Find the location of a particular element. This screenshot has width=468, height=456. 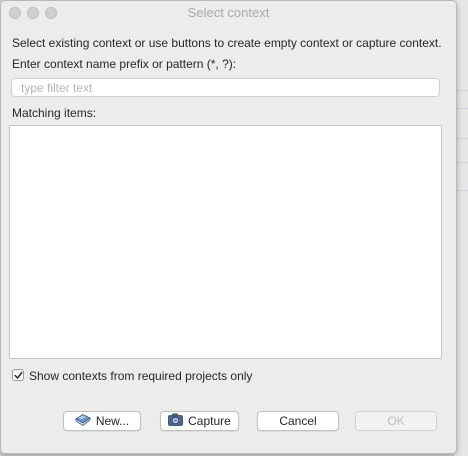

matching-items-label: Matching items: is located at coordinates (54, 113).